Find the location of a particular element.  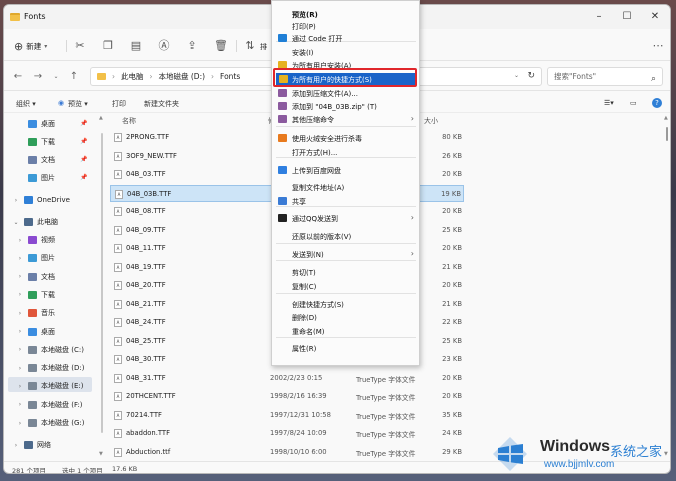

context-menu-item: 通过 Code 打开 is located at coordinates (346, 38).